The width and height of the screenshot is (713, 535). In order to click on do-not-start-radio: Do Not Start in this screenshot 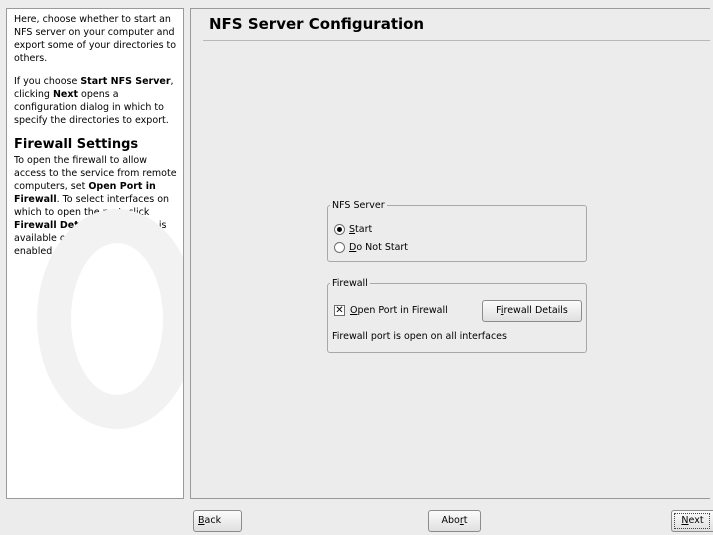, I will do `click(371, 247)`.